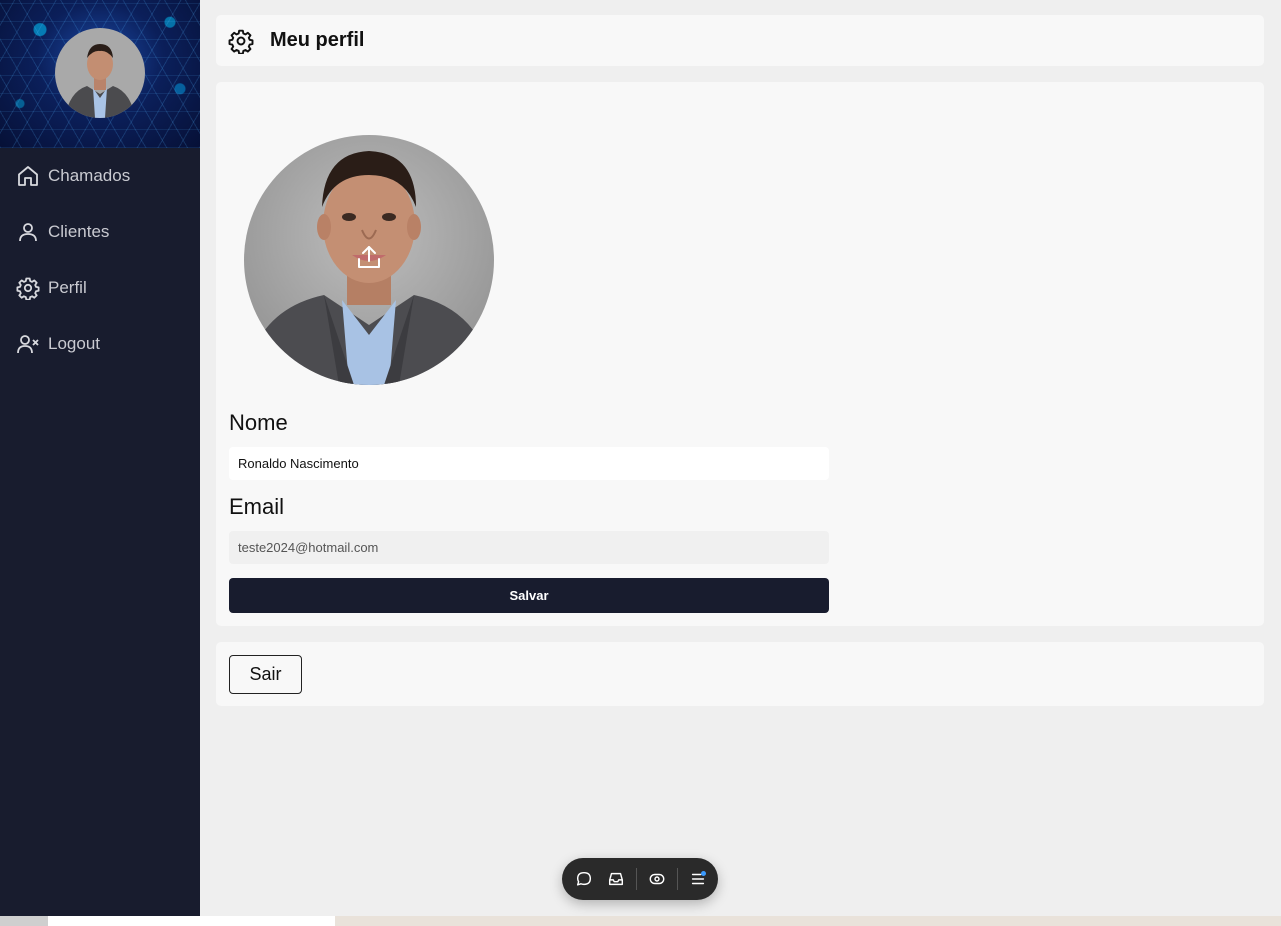  Describe the element at coordinates (317, 40) in the screenshot. I see `page-title: Meu perfil` at that location.